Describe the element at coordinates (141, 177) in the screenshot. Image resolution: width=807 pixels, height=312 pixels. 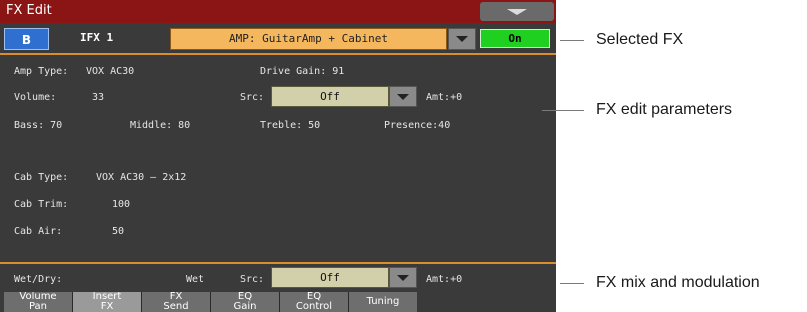
I see `cab-type-value: VOX AC30 – 2x12` at that location.